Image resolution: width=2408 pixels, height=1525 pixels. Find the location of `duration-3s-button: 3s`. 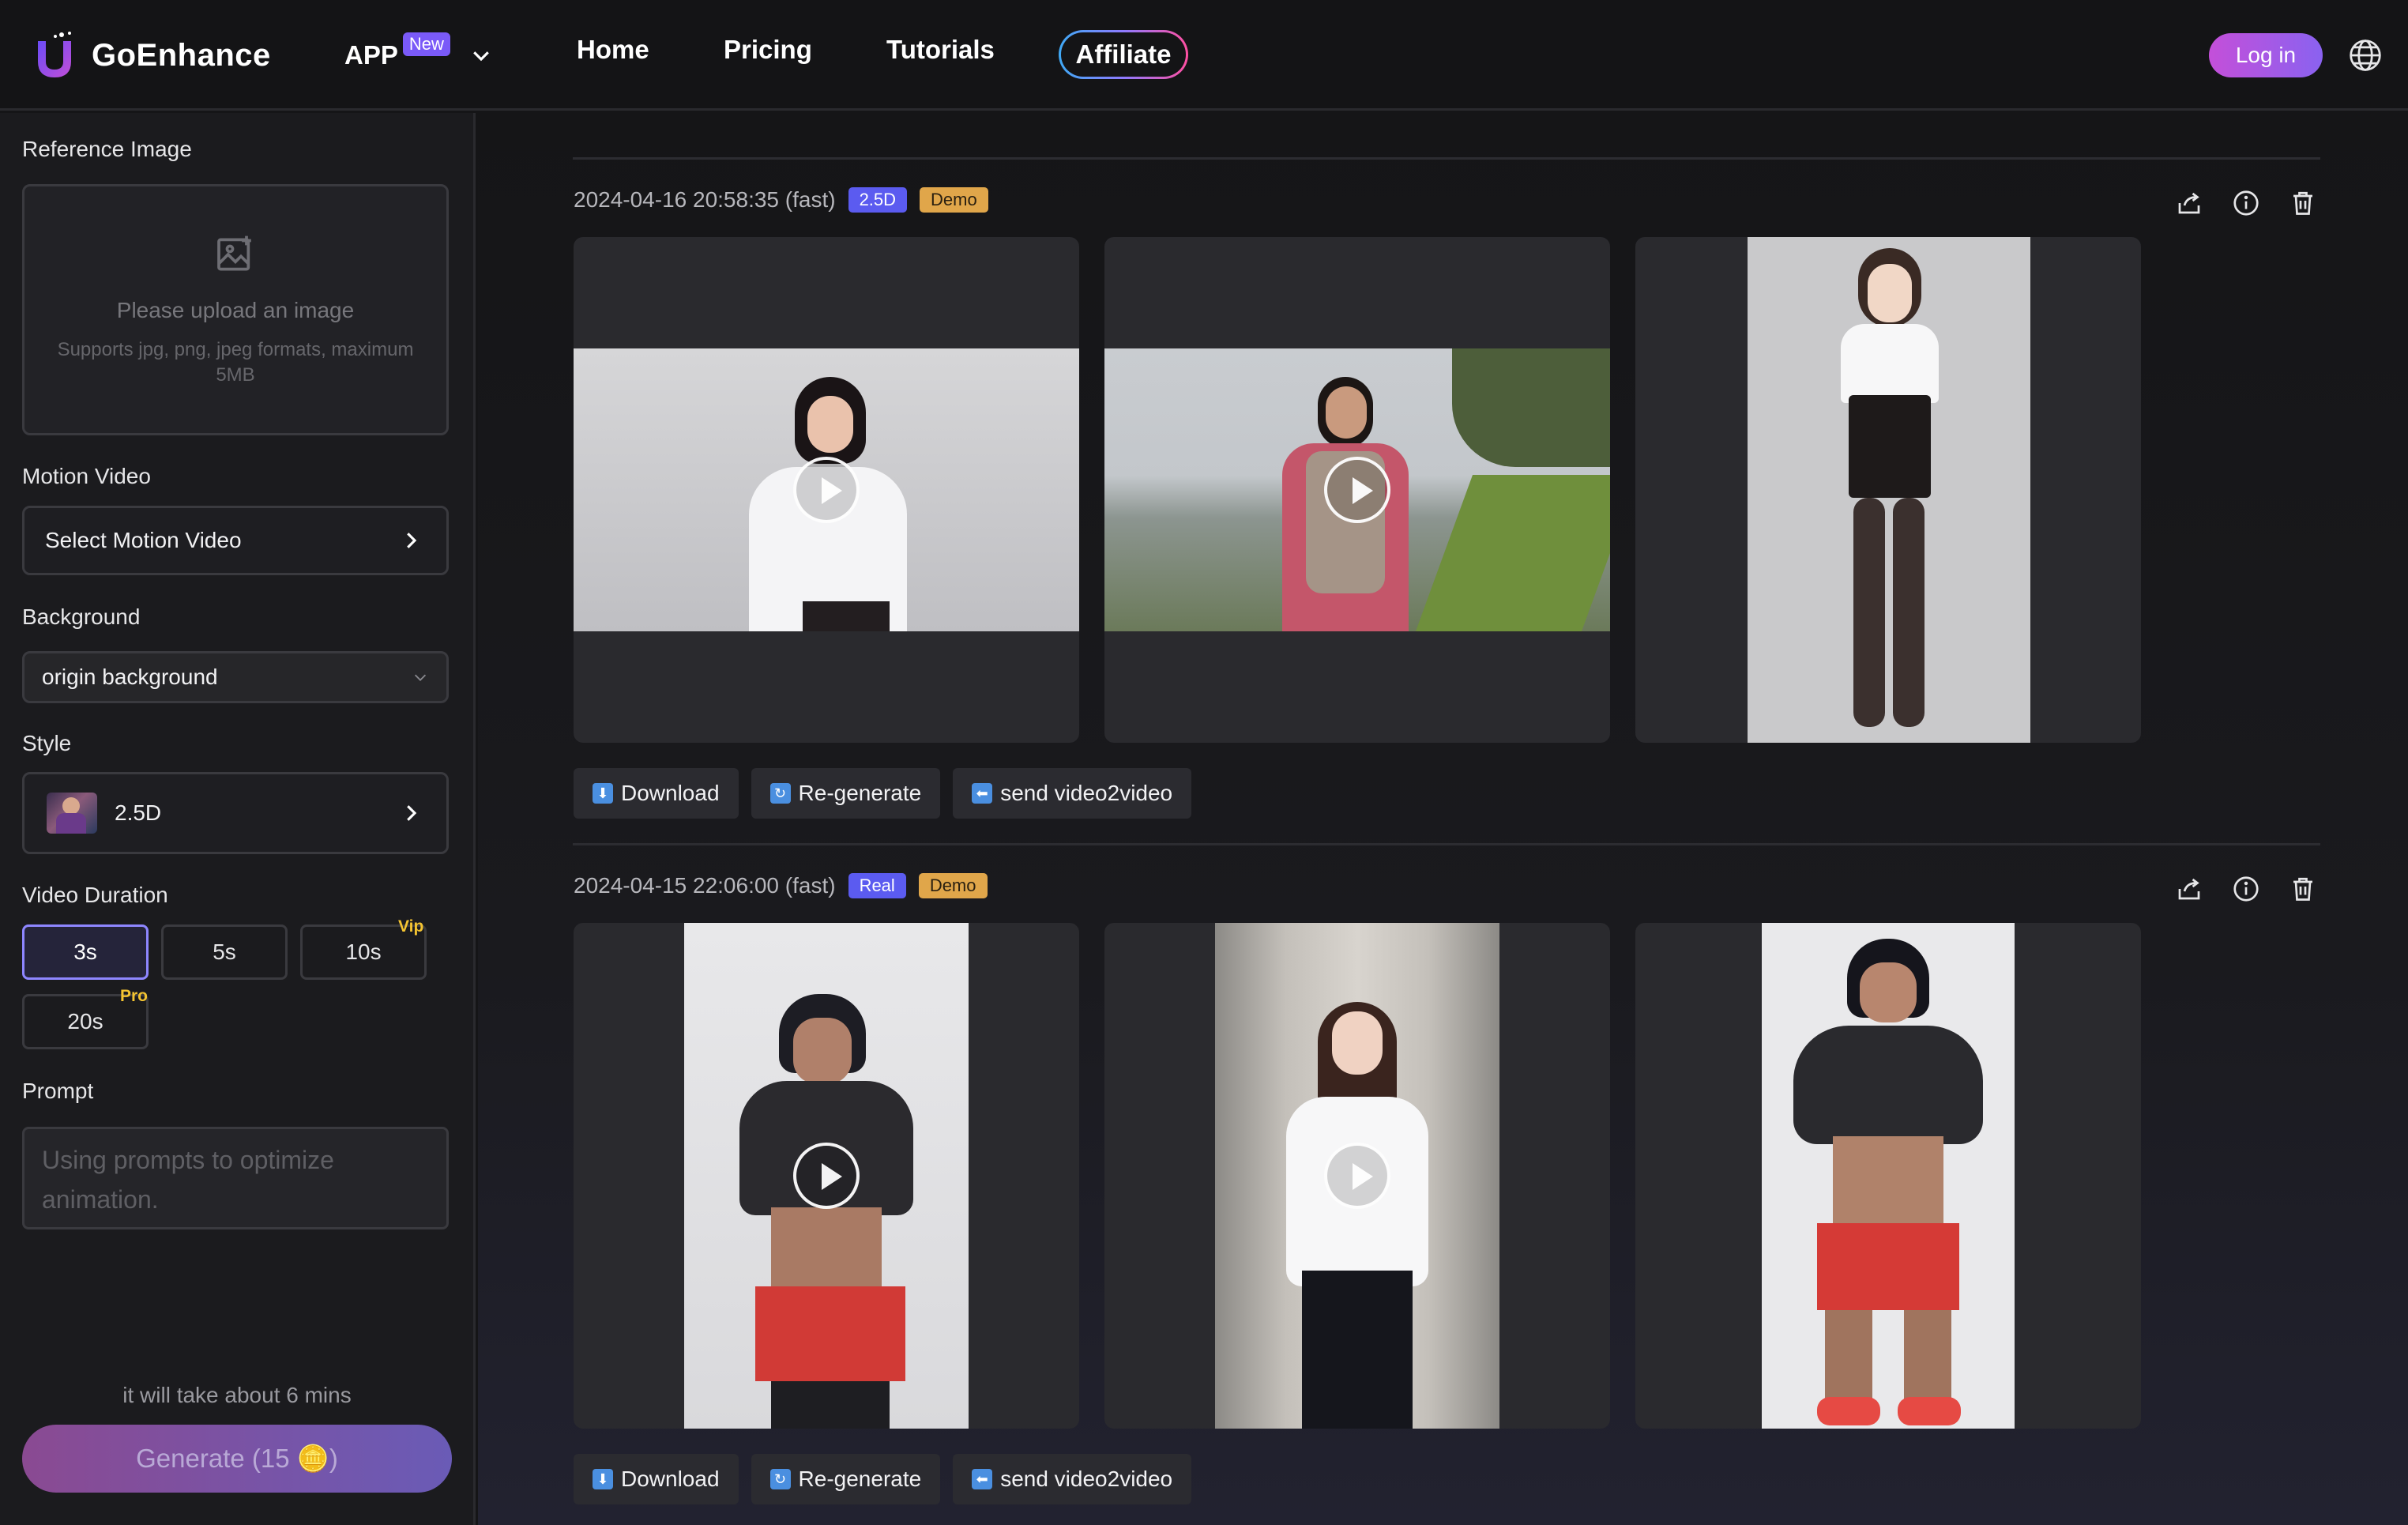

duration-3s-button: 3s is located at coordinates (85, 952).